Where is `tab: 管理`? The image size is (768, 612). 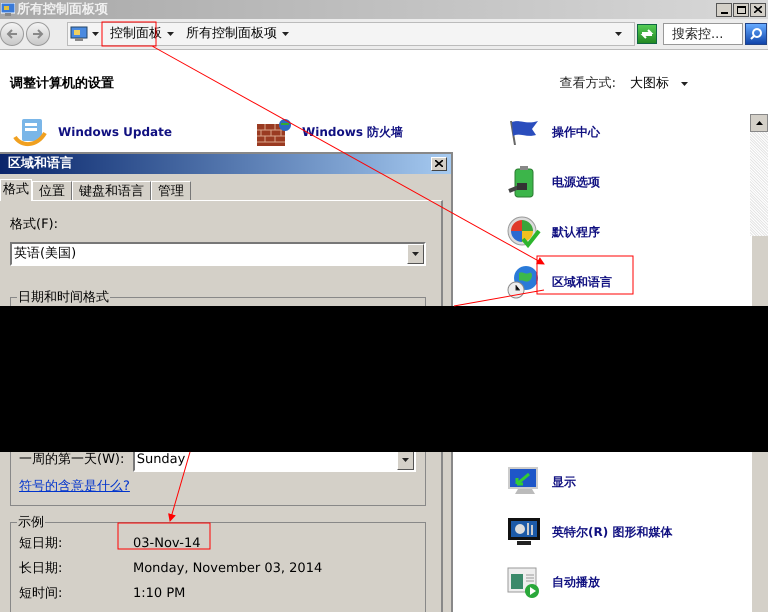
tab: 管理 is located at coordinates (171, 190).